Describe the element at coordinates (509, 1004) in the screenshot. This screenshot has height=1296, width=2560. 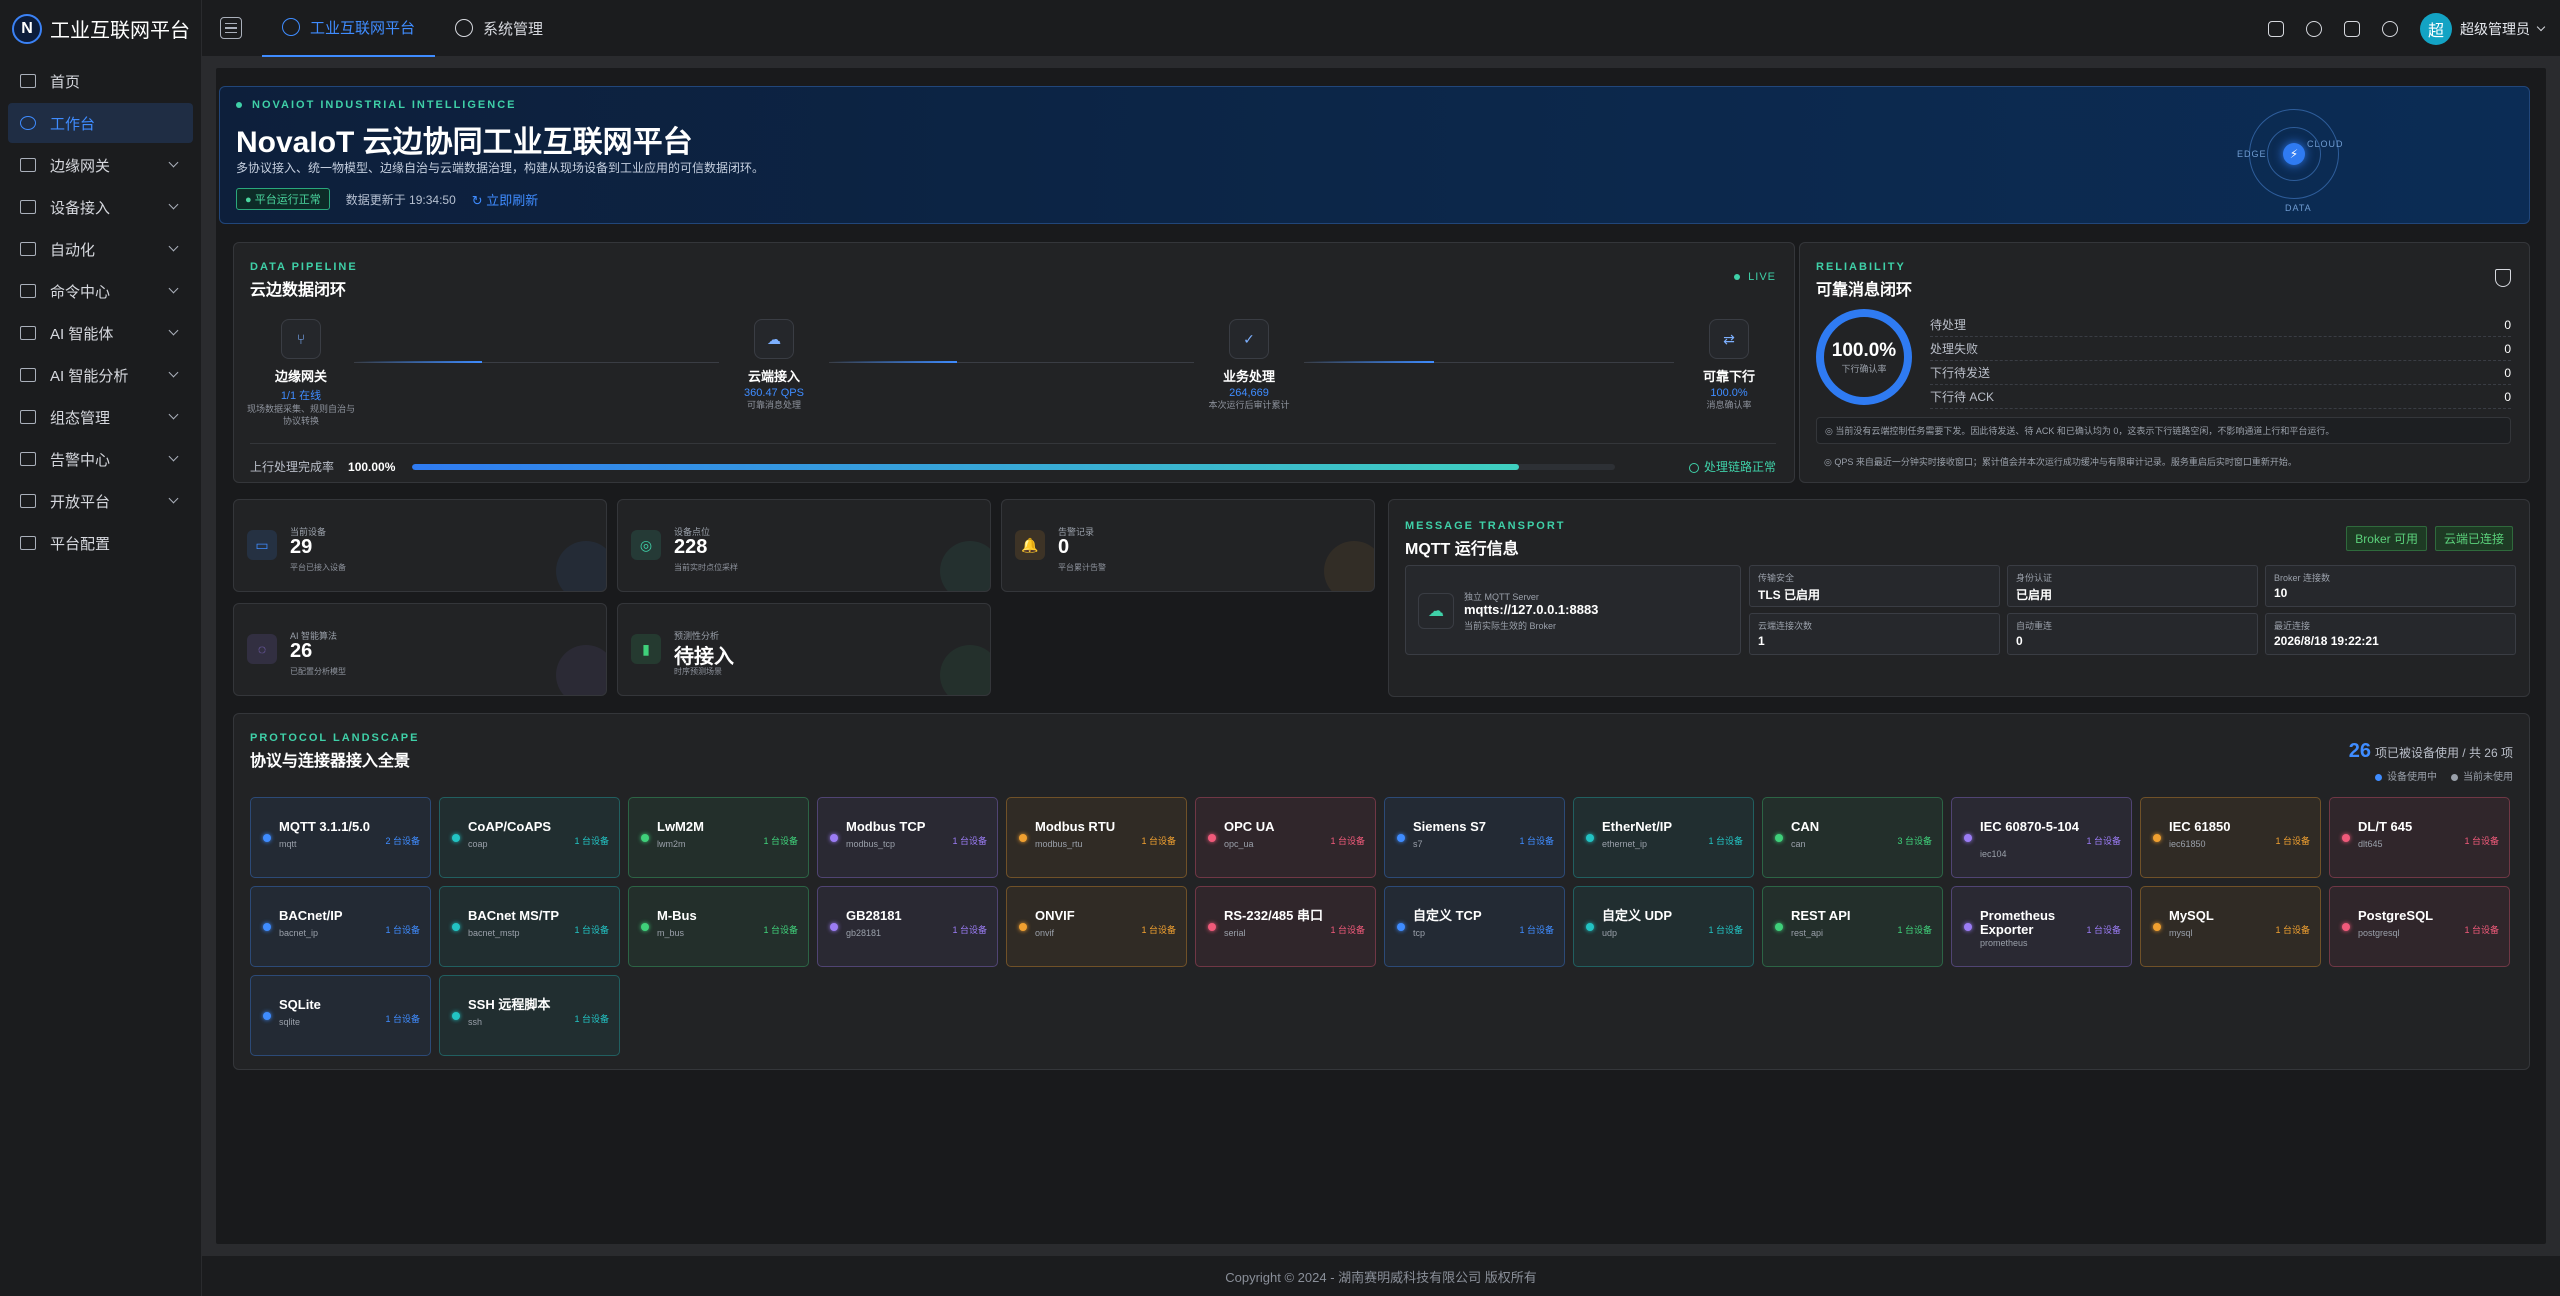
I see `protocol-name: SSH 远程脚本` at that location.